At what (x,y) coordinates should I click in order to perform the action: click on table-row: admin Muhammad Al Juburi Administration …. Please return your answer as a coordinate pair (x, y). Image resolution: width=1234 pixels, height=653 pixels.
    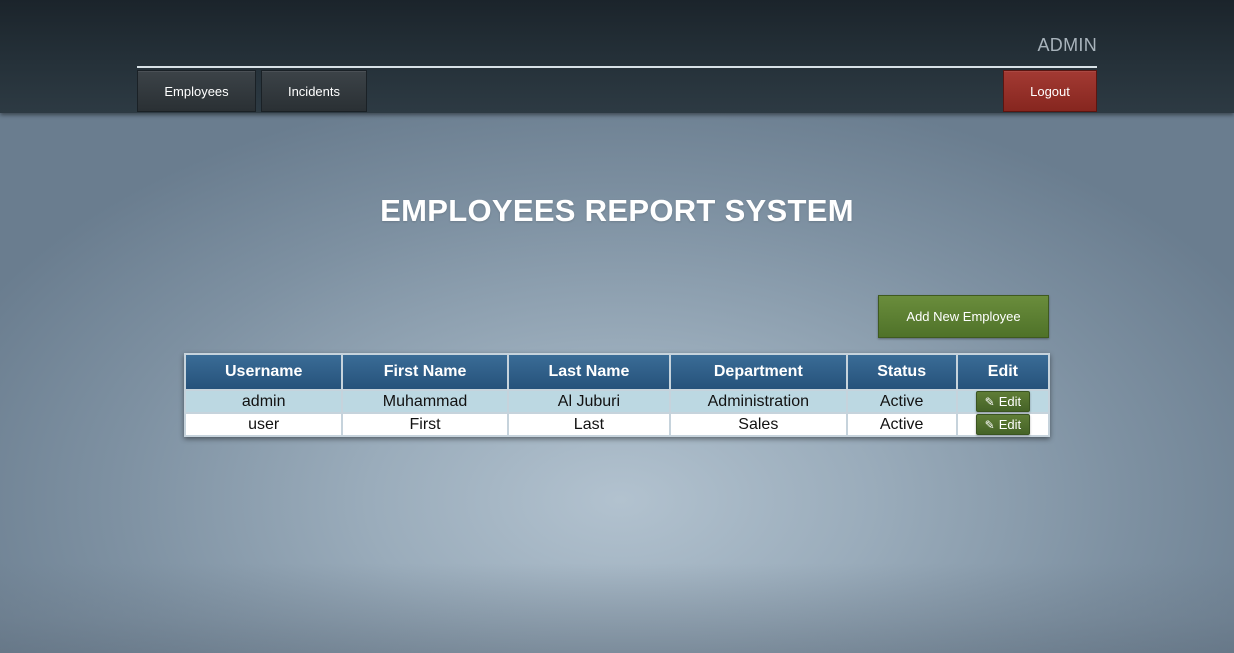
    Looking at the image, I should click on (617, 401).